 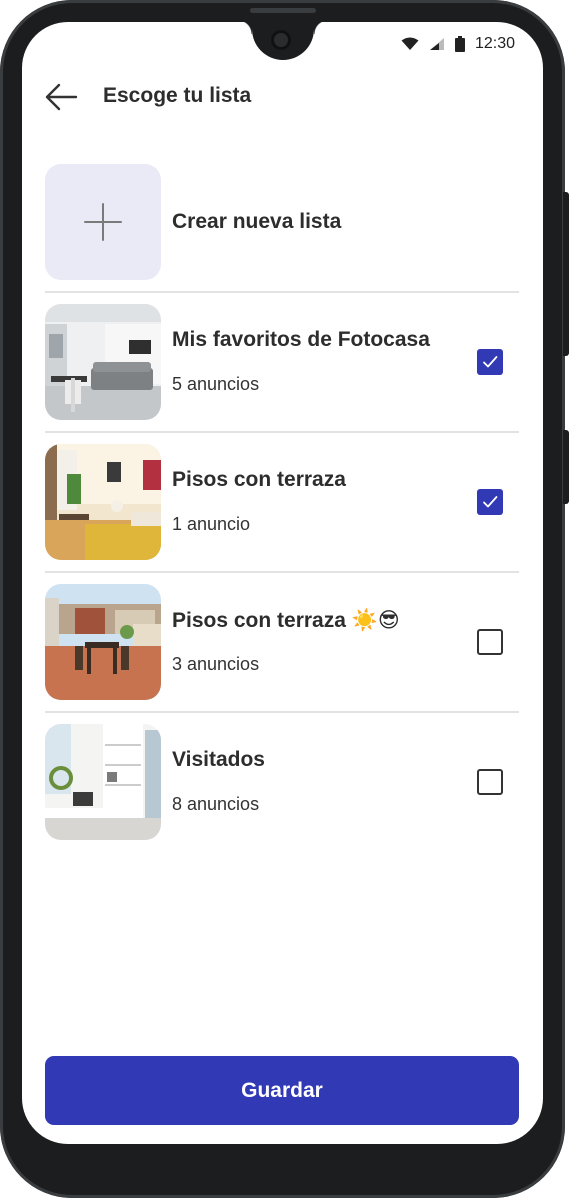 What do you see at coordinates (282, 362) in the screenshot?
I see `list-item: Mis favoritos de Fotocasa 5 anuncios` at bounding box center [282, 362].